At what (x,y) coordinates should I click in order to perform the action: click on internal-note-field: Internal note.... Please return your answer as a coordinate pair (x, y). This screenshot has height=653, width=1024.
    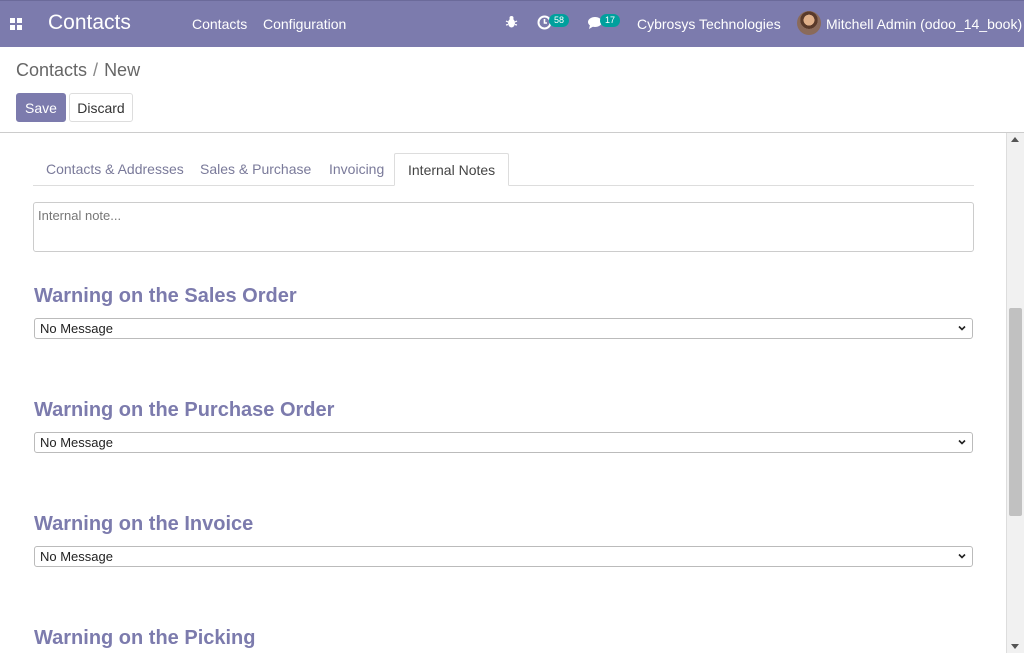
    Looking at the image, I should click on (503, 227).